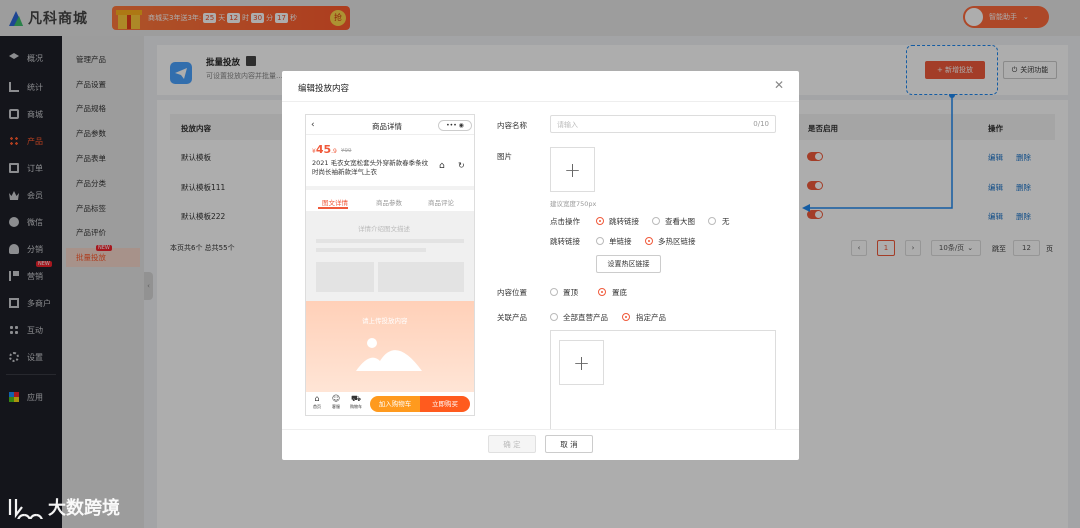 This screenshot has width=1080, height=528. What do you see at coordinates (602, 292) in the screenshot?
I see `radio-bottom` at bounding box center [602, 292].